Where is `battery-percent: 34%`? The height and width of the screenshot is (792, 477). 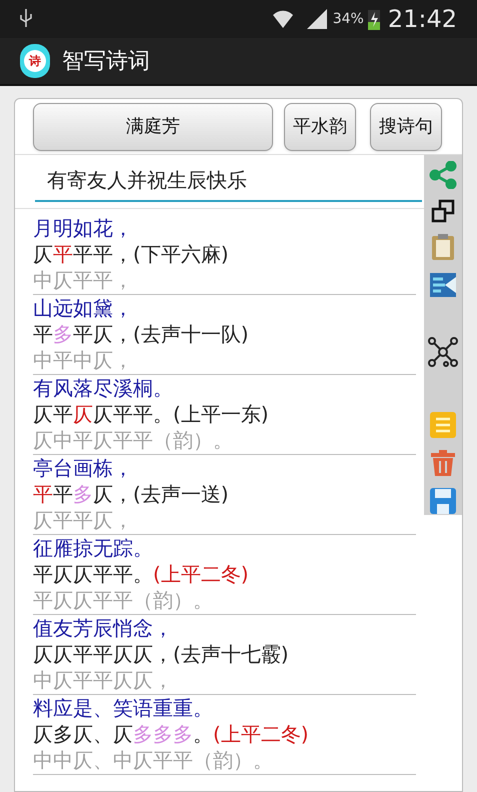 battery-percent: 34% is located at coordinates (348, 19).